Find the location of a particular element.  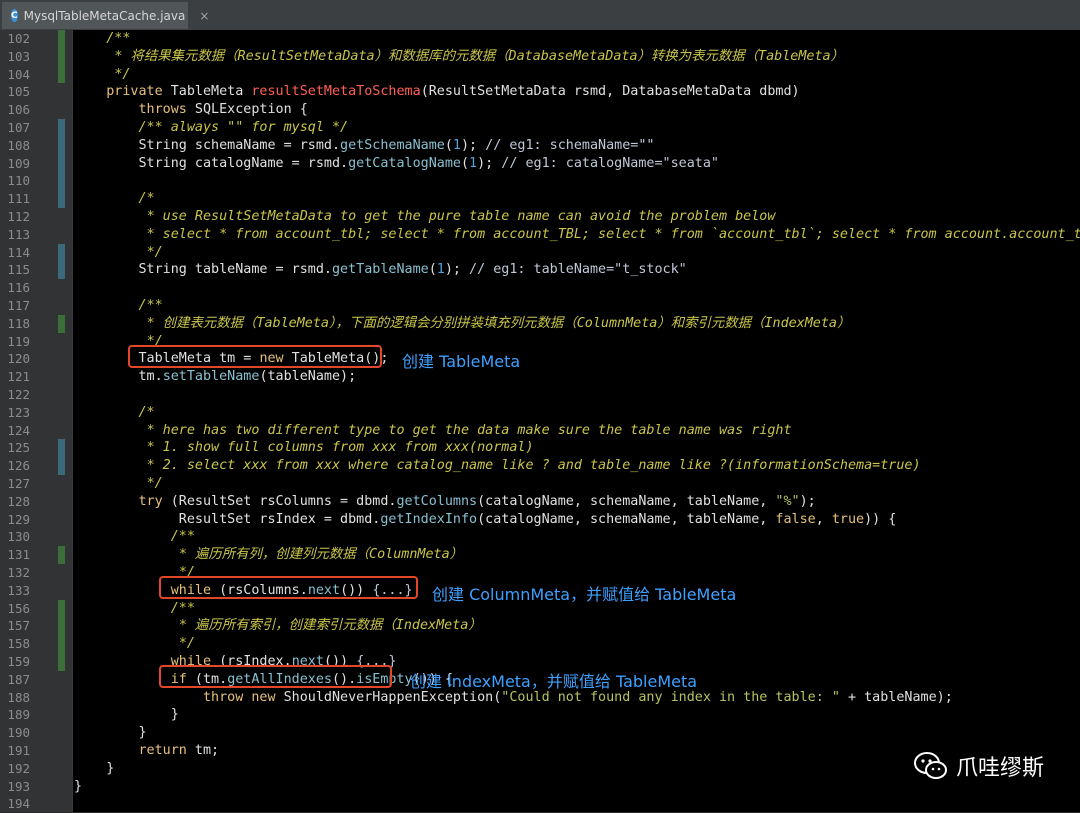

line-number: 109 is located at coordinates (18, 163).